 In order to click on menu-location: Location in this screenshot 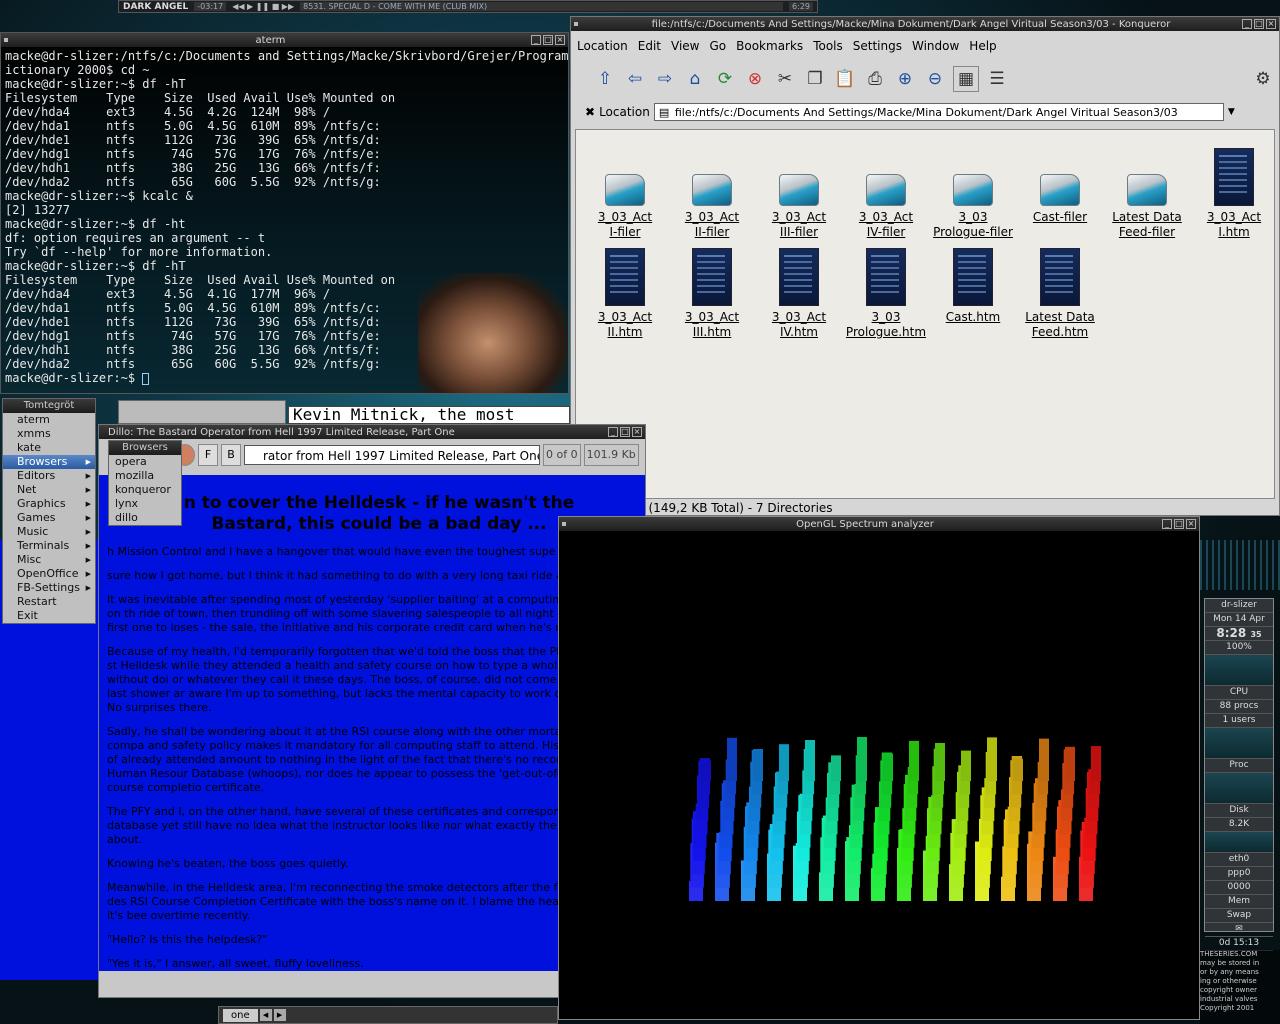, I will do `click(602, 48)`.